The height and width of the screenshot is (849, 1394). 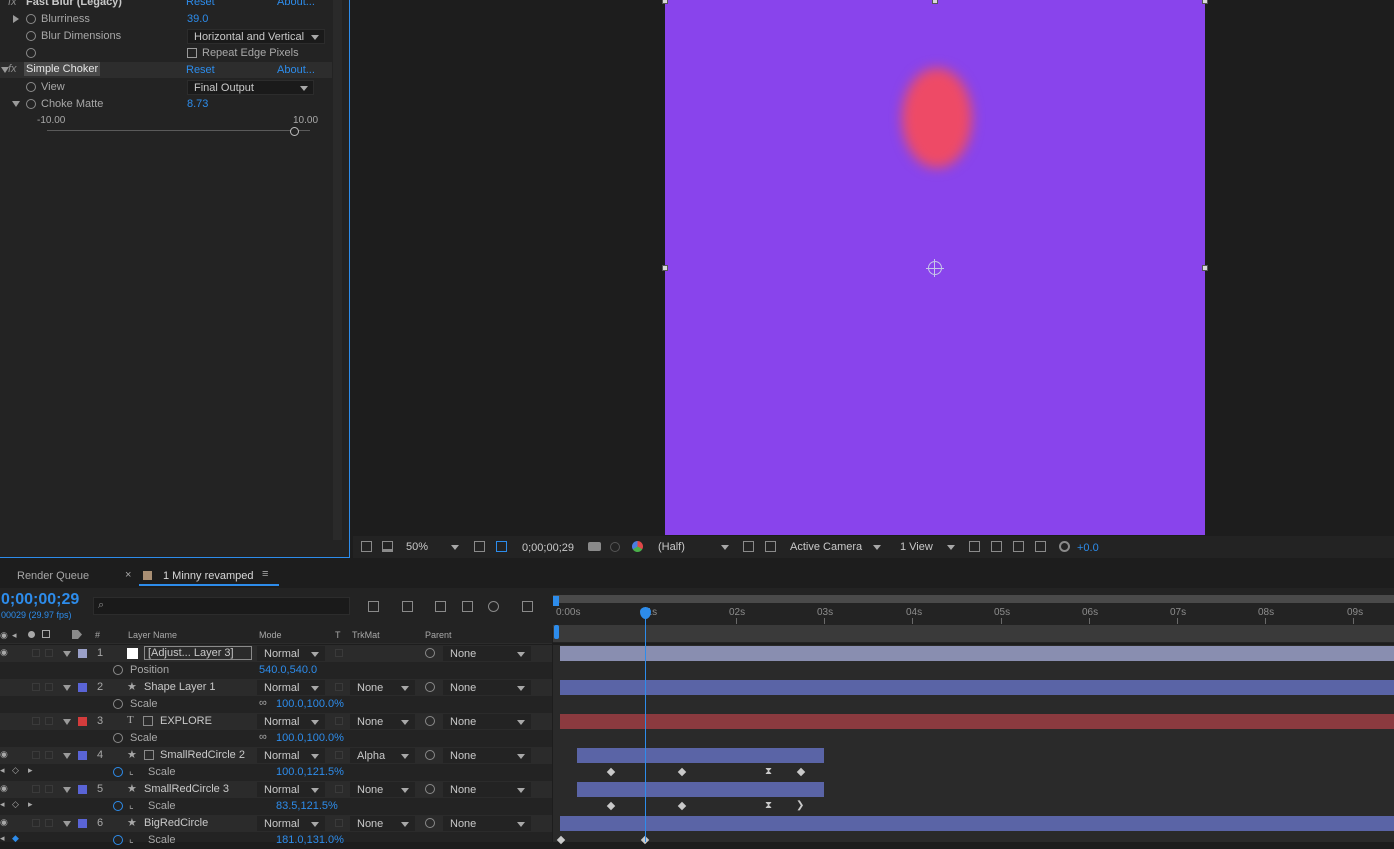 I want to click on hide-shy-layers-icon, so click(x=440, y=606).